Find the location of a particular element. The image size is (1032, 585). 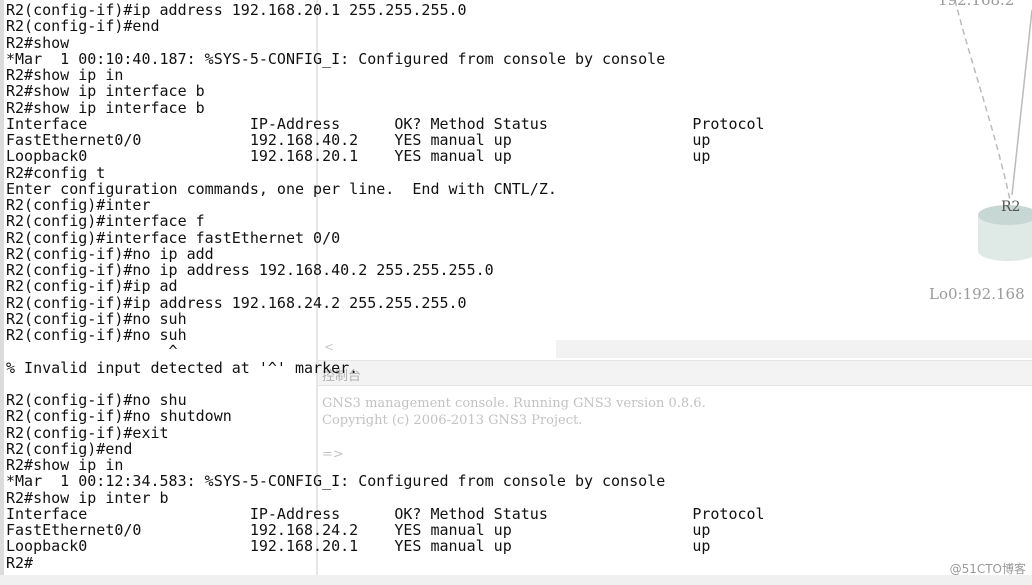

window-bottom-edge is located at coordinates (516, 580).